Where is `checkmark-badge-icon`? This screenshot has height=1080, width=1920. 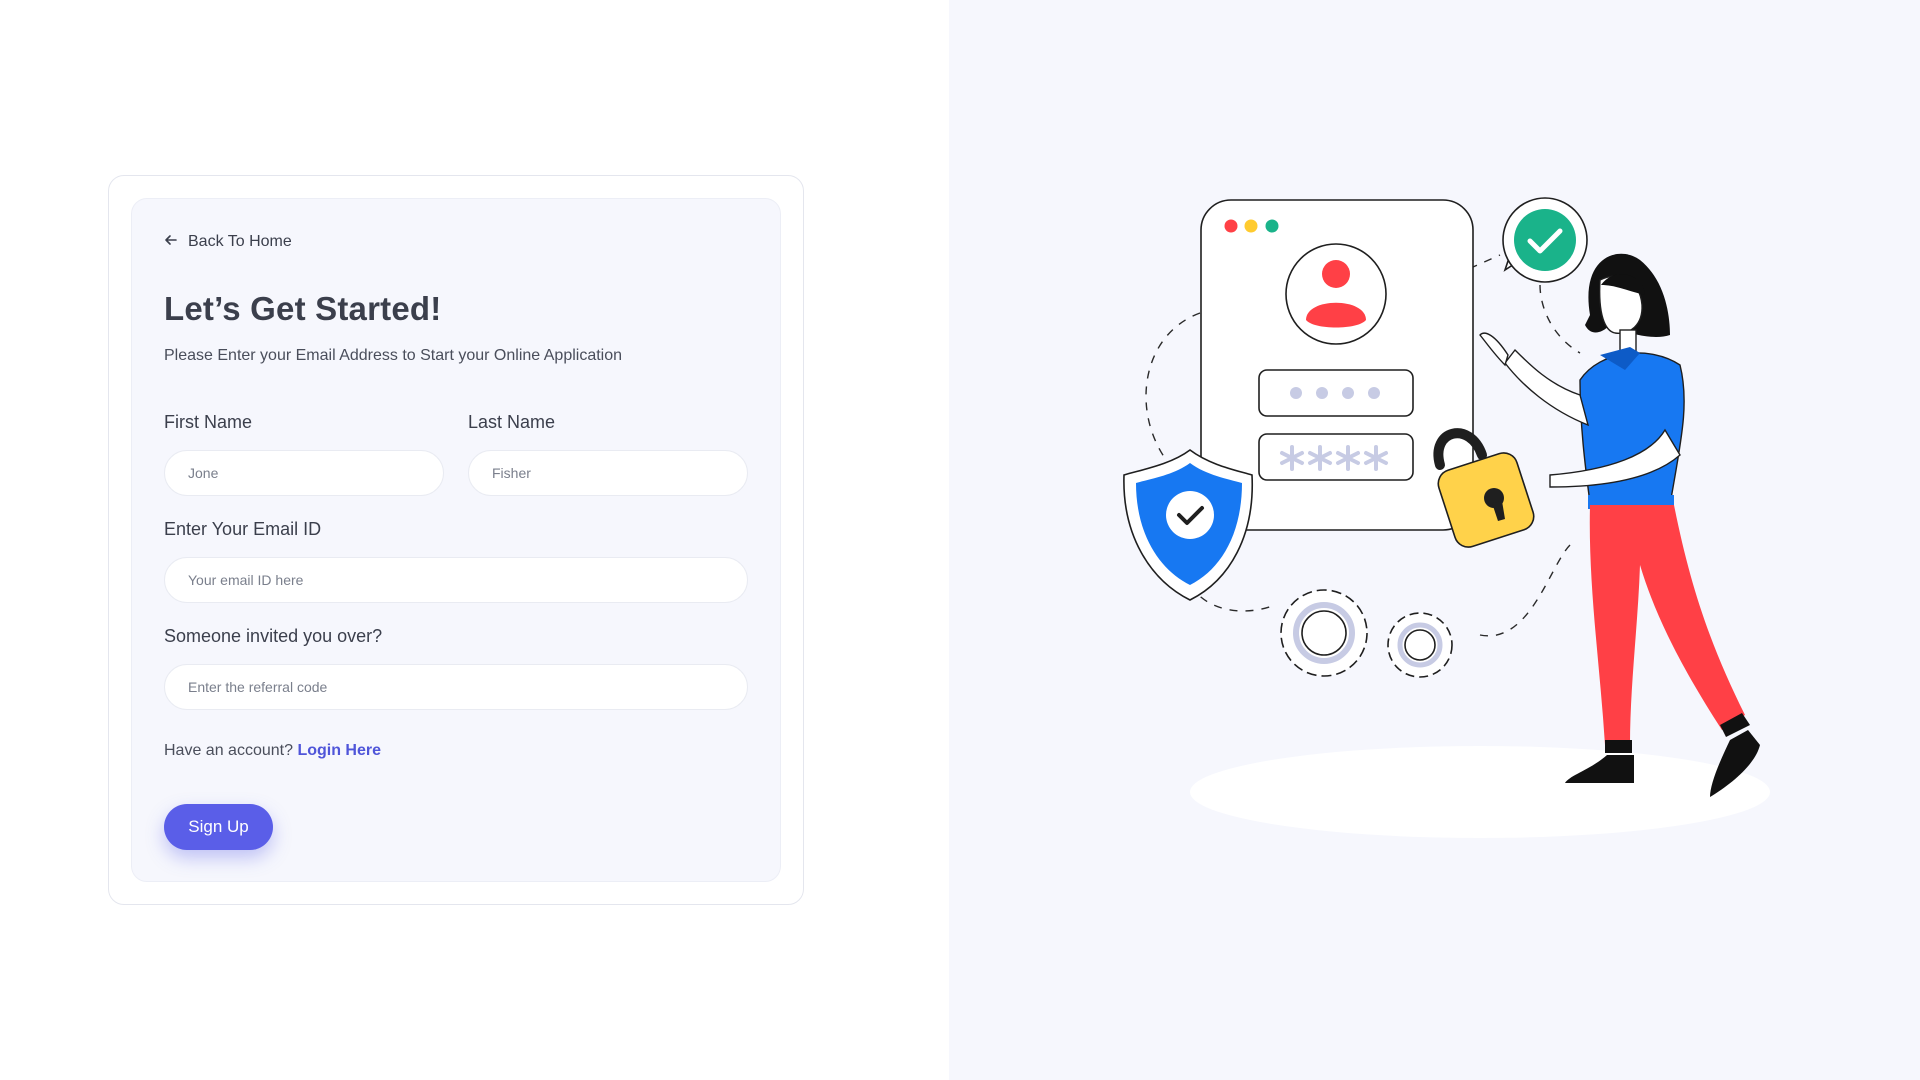
checkmark-badge-icon is located at coordinates (1545, 240).